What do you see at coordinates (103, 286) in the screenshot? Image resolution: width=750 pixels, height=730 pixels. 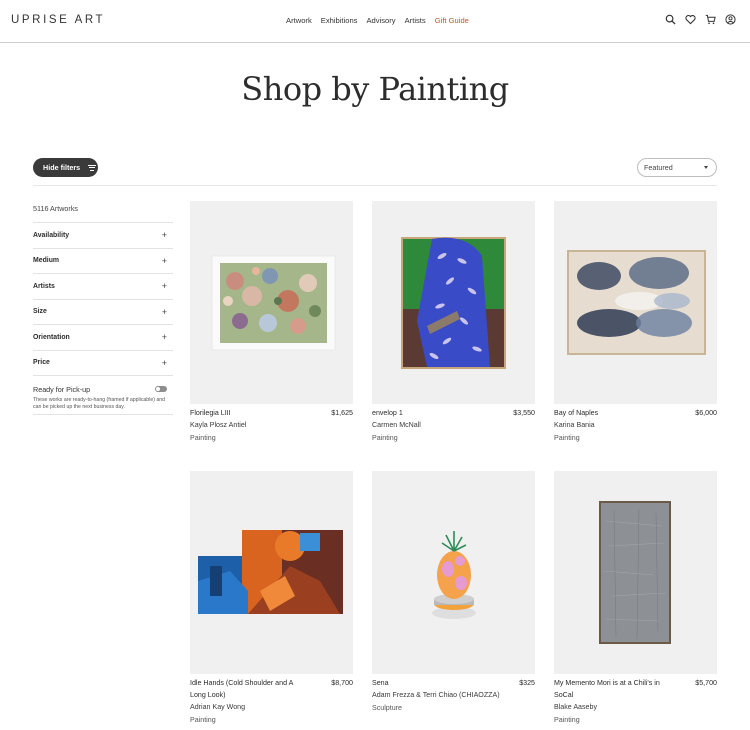 I see `facet-artists: Artists +` at bounding box center [103, 286].